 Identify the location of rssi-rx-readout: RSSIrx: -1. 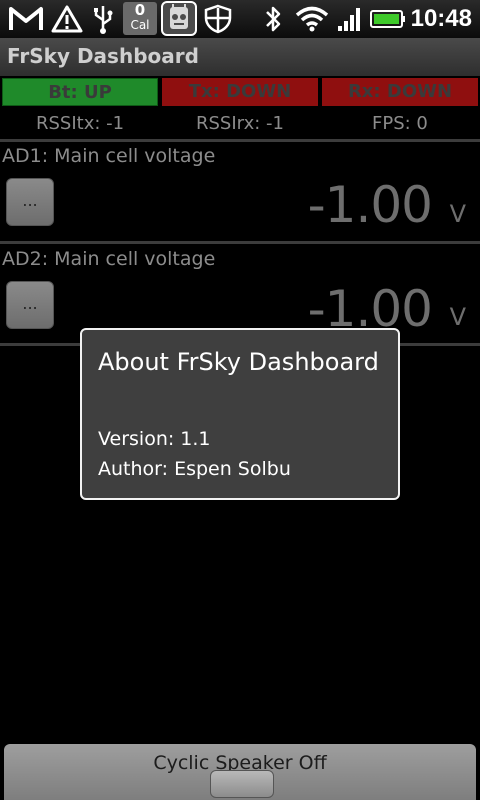
(240, 123).